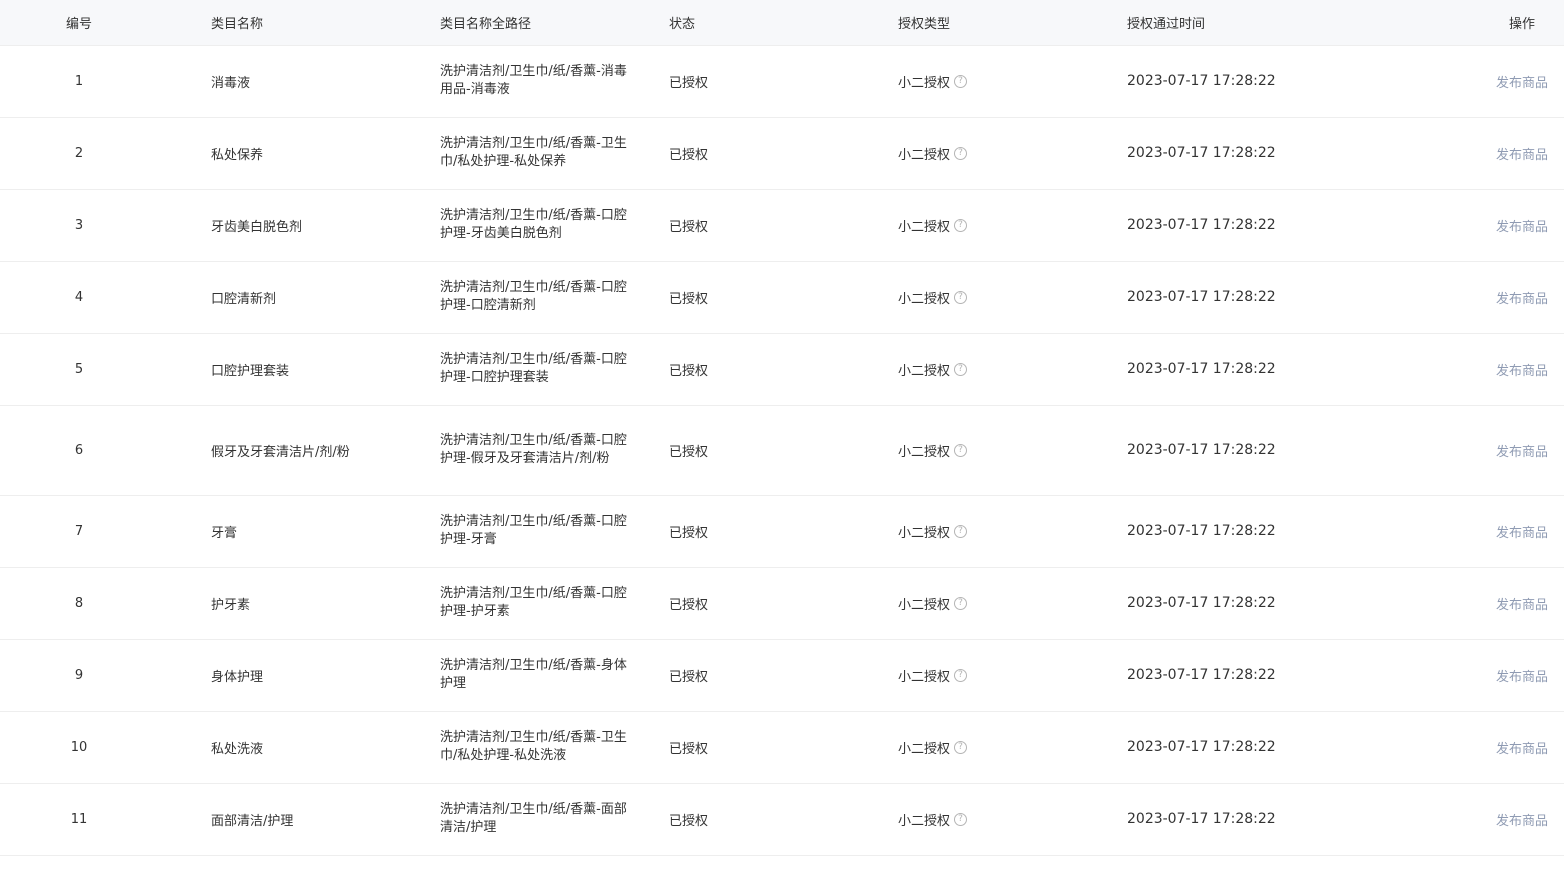 Image resolution: width=1564 pixels, height=870 pixels. I want to click on row-number: 10, so click(79, 747).